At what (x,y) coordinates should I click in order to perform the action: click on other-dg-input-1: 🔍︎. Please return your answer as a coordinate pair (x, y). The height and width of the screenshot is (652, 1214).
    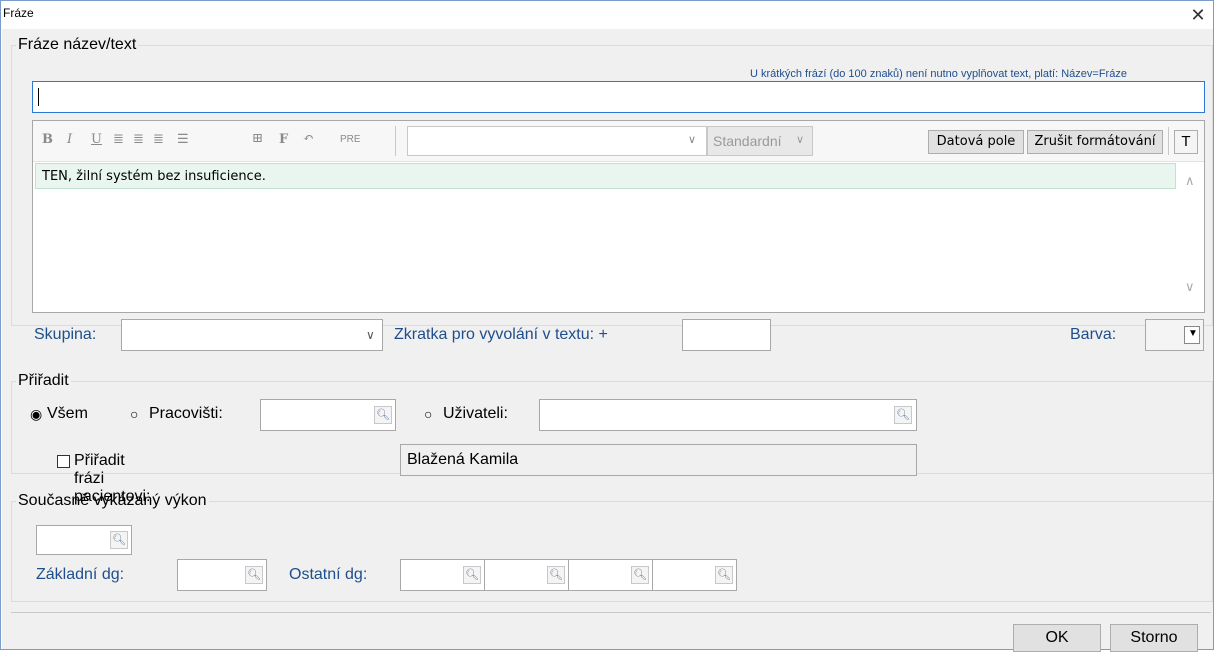
    Looking at the image, I should click on (442, 575).